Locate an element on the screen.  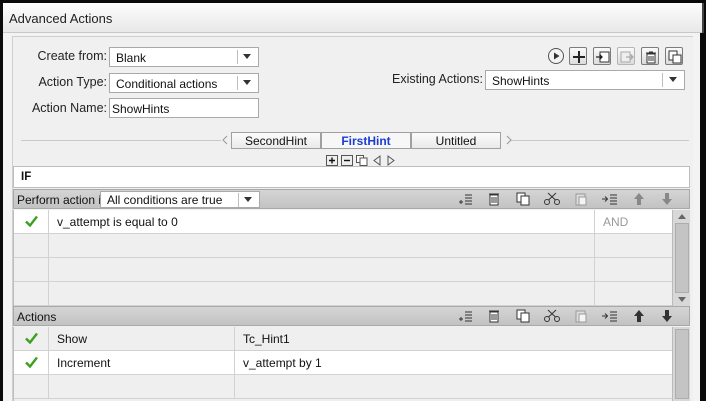
tab-untitled: Untitled is located at coordinates (456, 140).